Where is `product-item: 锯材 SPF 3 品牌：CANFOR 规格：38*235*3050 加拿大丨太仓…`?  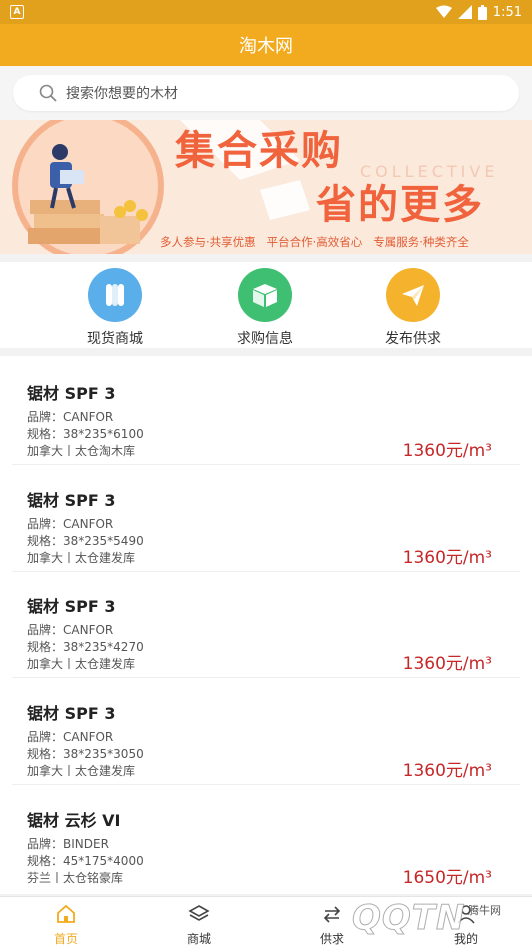 product-item: 锯材 SPF 3 品牌：CANFOR 规格：38*235*3050 加拿大丨太仓… is located at coordinates (266, 731).